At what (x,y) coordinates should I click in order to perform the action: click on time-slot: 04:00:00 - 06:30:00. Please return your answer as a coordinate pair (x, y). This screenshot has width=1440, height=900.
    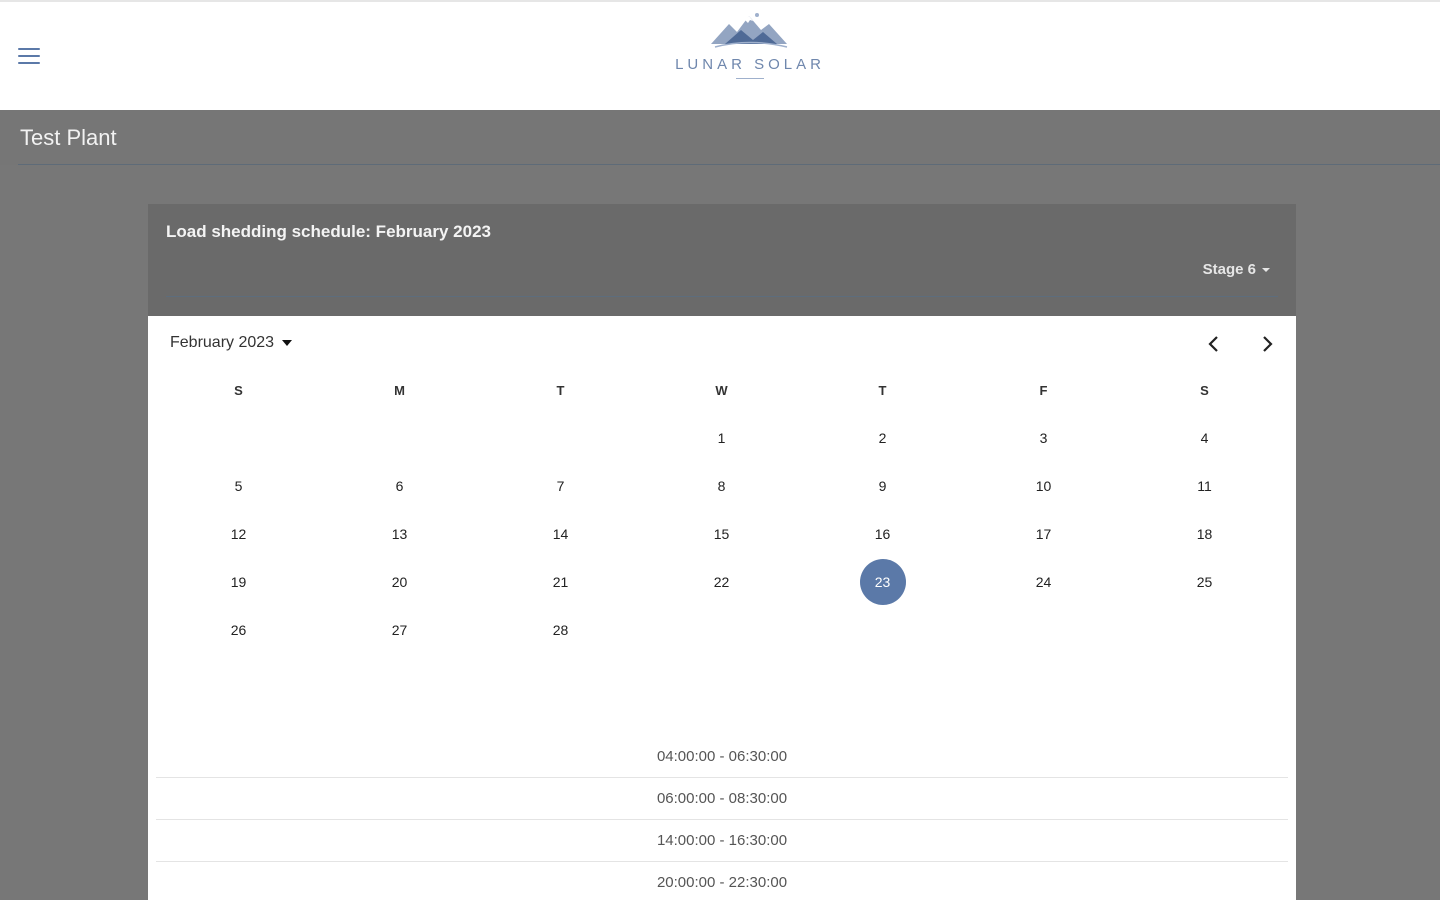
    Looking at the image, I should click on (722, 757).